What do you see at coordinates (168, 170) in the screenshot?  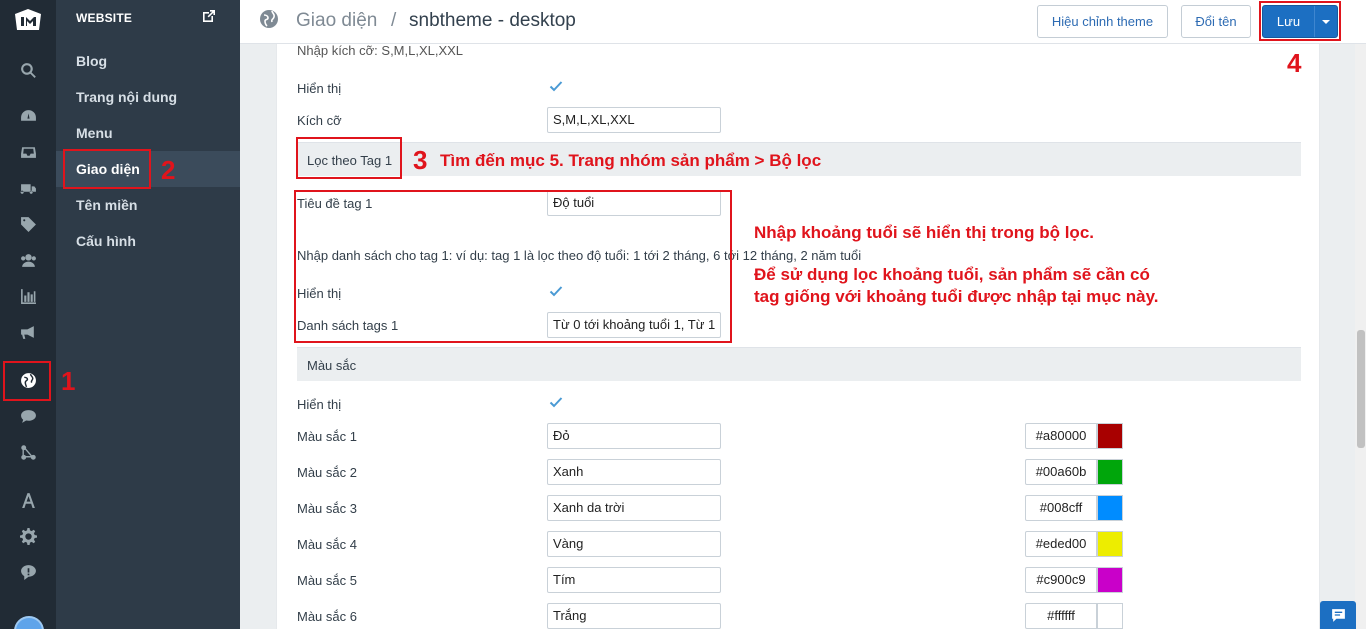 I see `annotation-number-2: 2` at bounding box center [168, 170].